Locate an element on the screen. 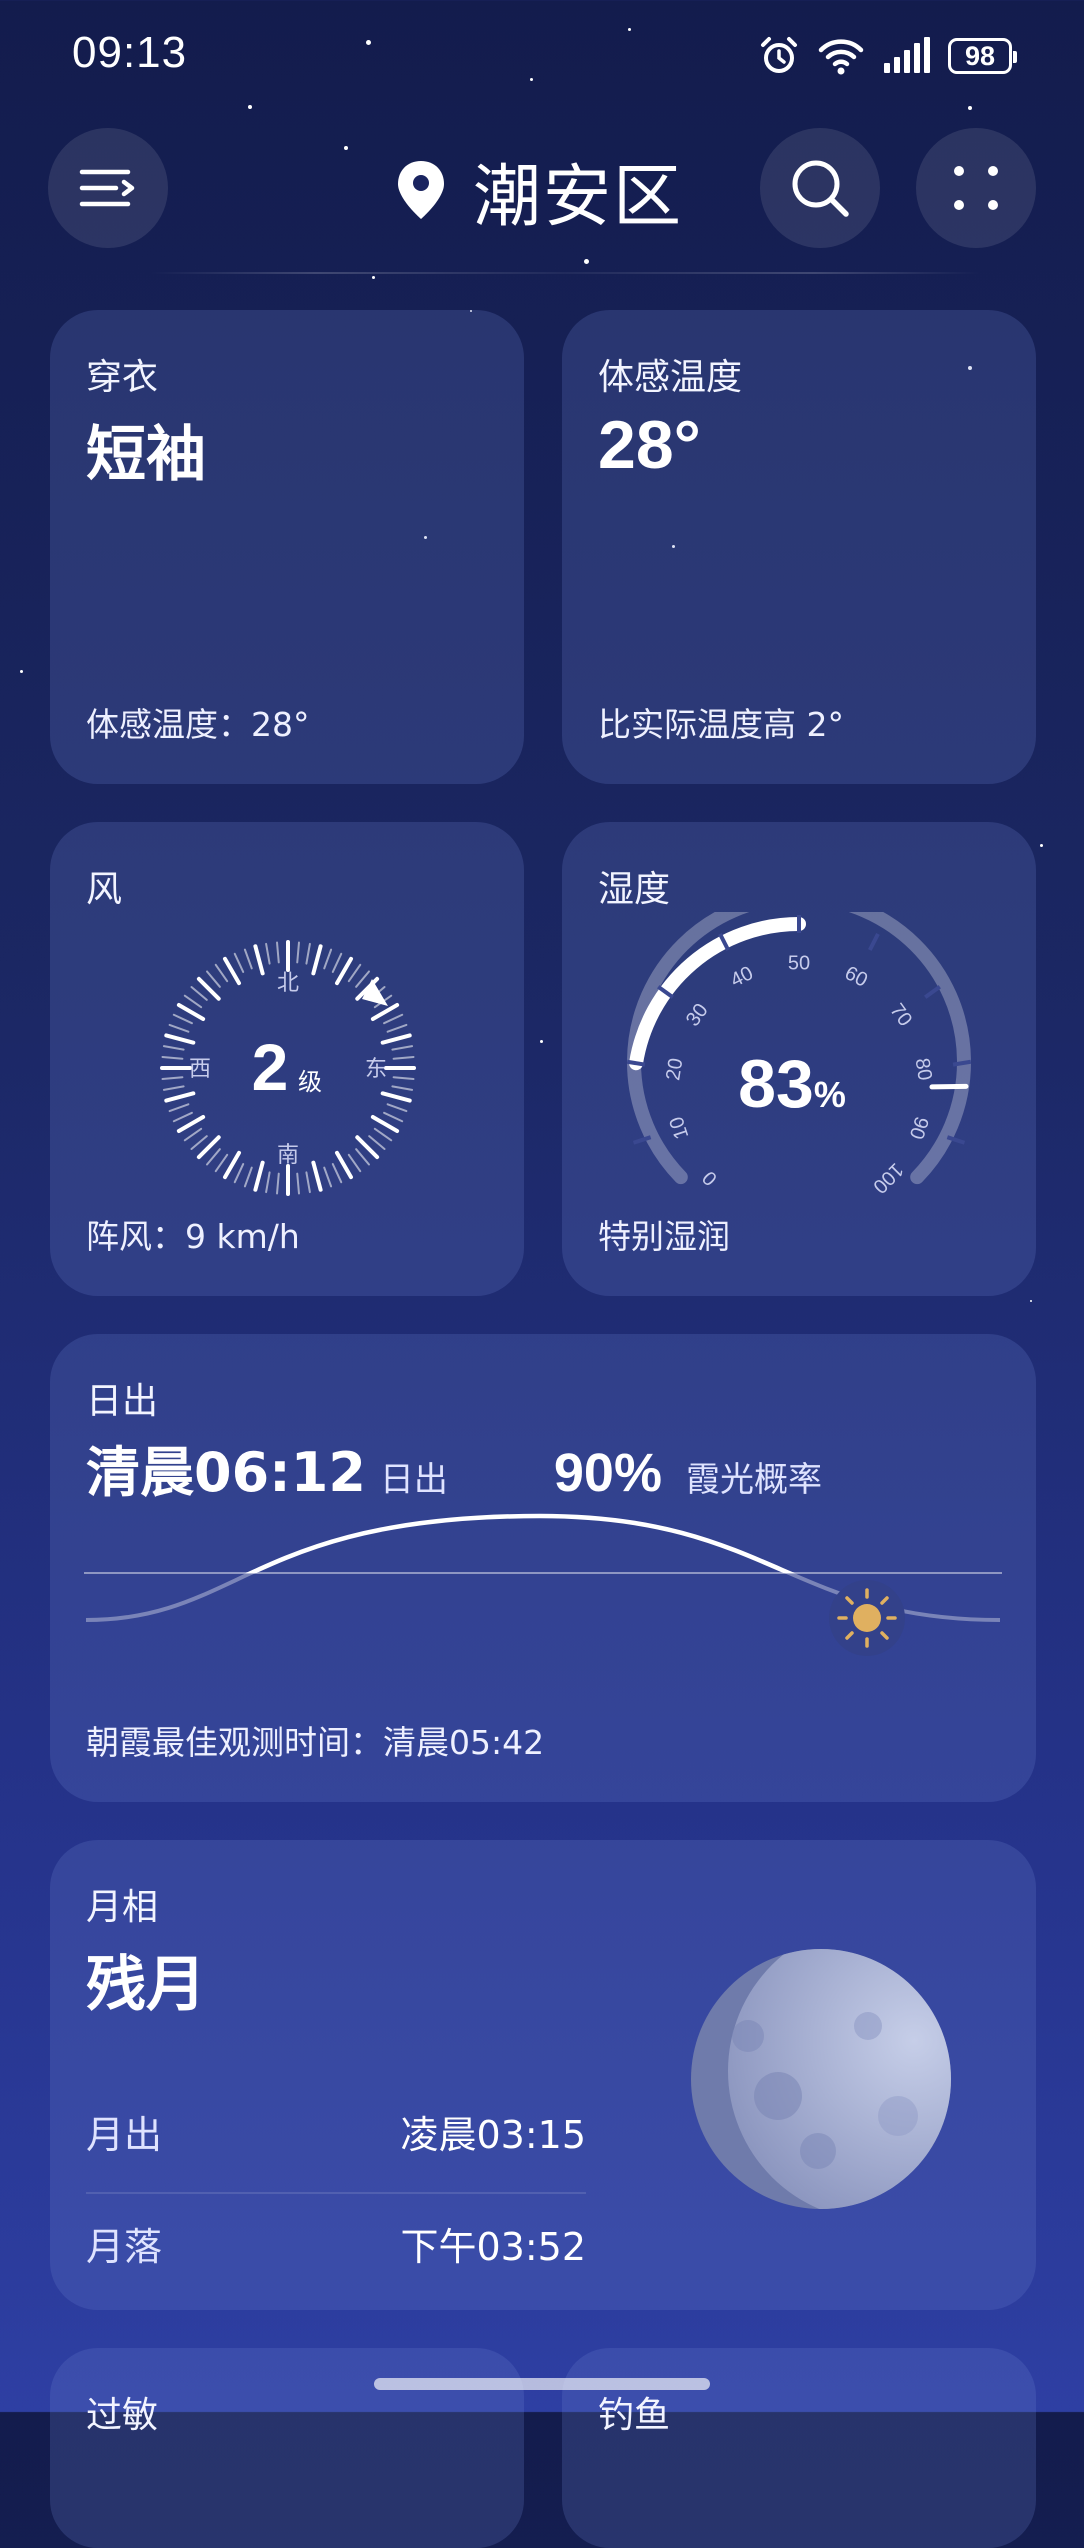 This screenshot has height=2548, width=1084. feels-like-title: 体感温度 is located at coordinates (670, 377).